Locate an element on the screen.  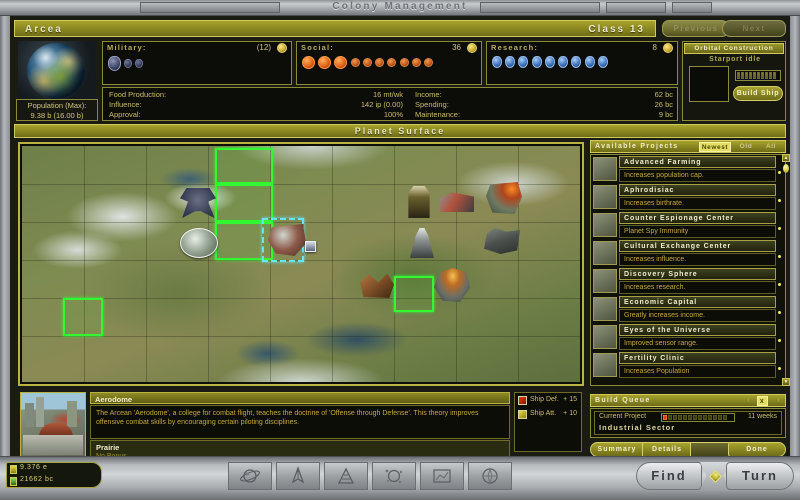
planet-thumbnail is located at coordinates (57, 71).